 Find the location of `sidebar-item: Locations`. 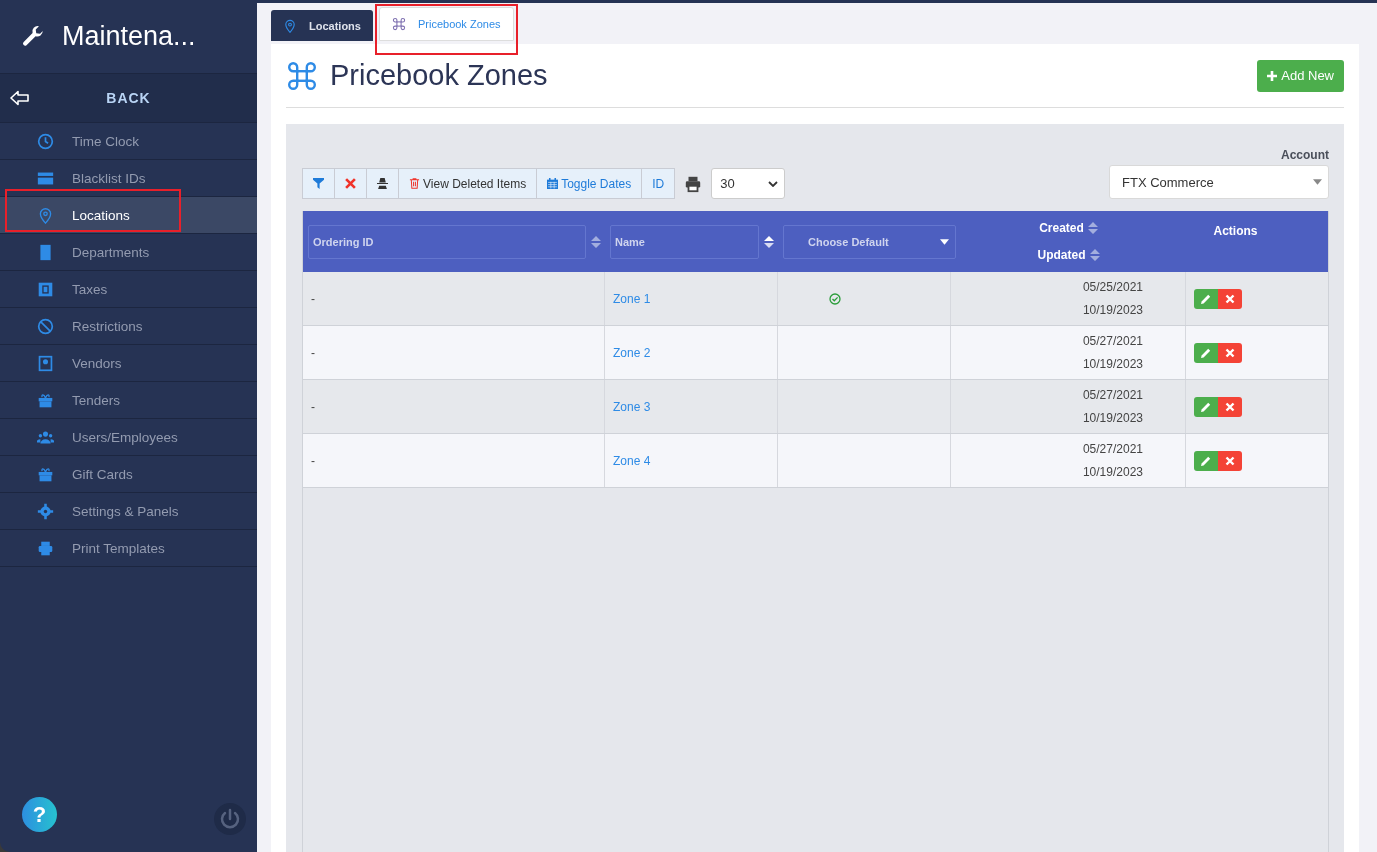

sidebar-item: Locations is located at coordinates (128, 215).